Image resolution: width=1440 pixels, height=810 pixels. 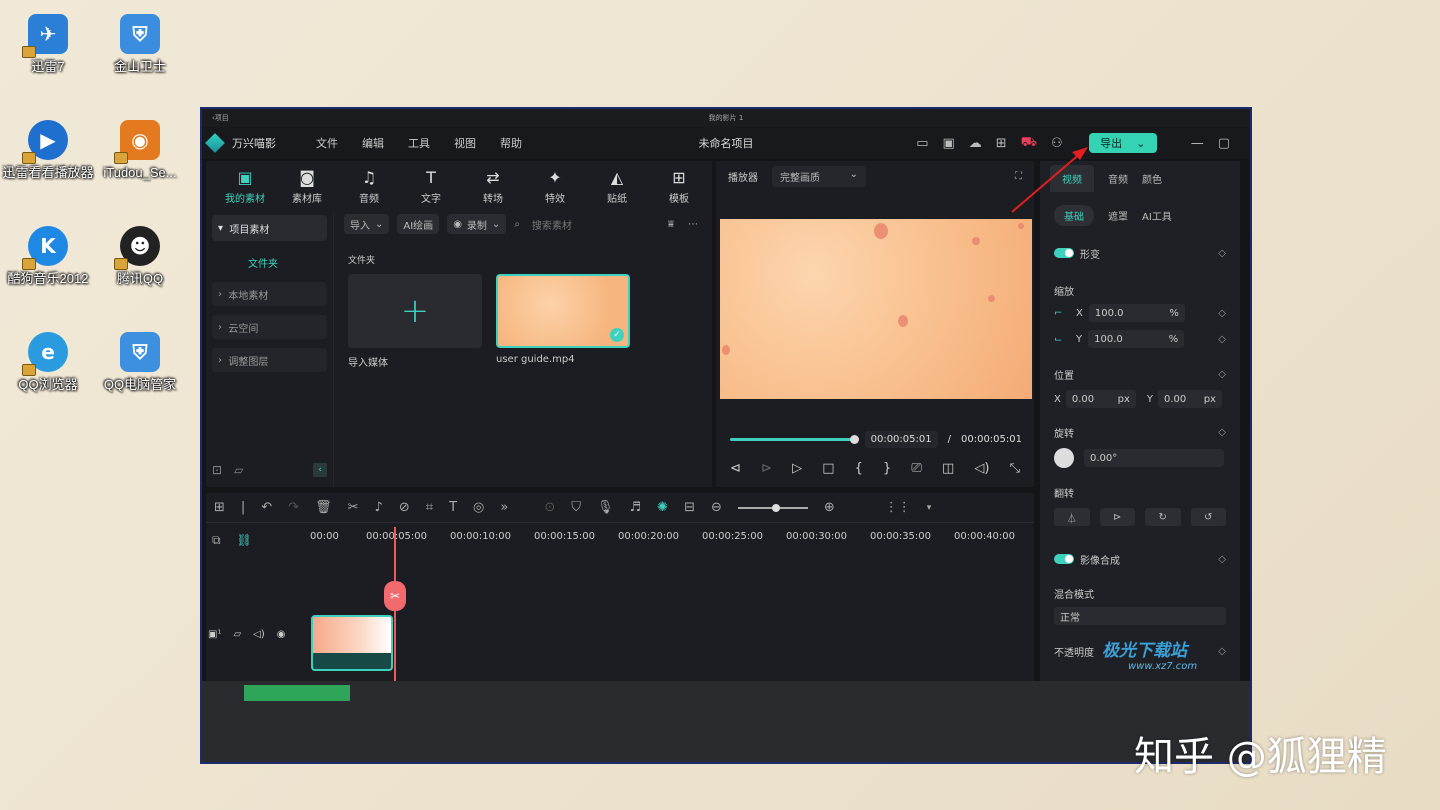 What do you see at coordinates (1117, 517) in the screenshot?
I see `flip-vertical-icon: ⊳` at bounding box center [1117, 517].